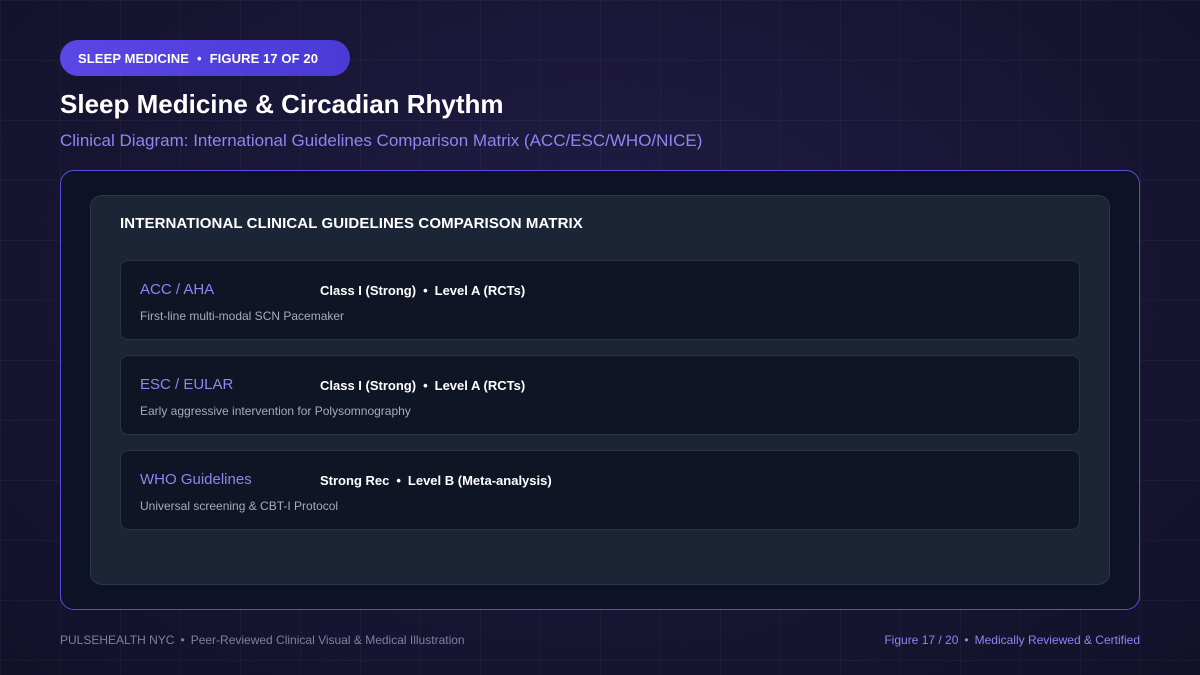 This screenshot has width=1200, height=675. I want to click on figure-badge: SLEEP MEDICINE • FIGURE 17 OF 20, so click(205, 58).